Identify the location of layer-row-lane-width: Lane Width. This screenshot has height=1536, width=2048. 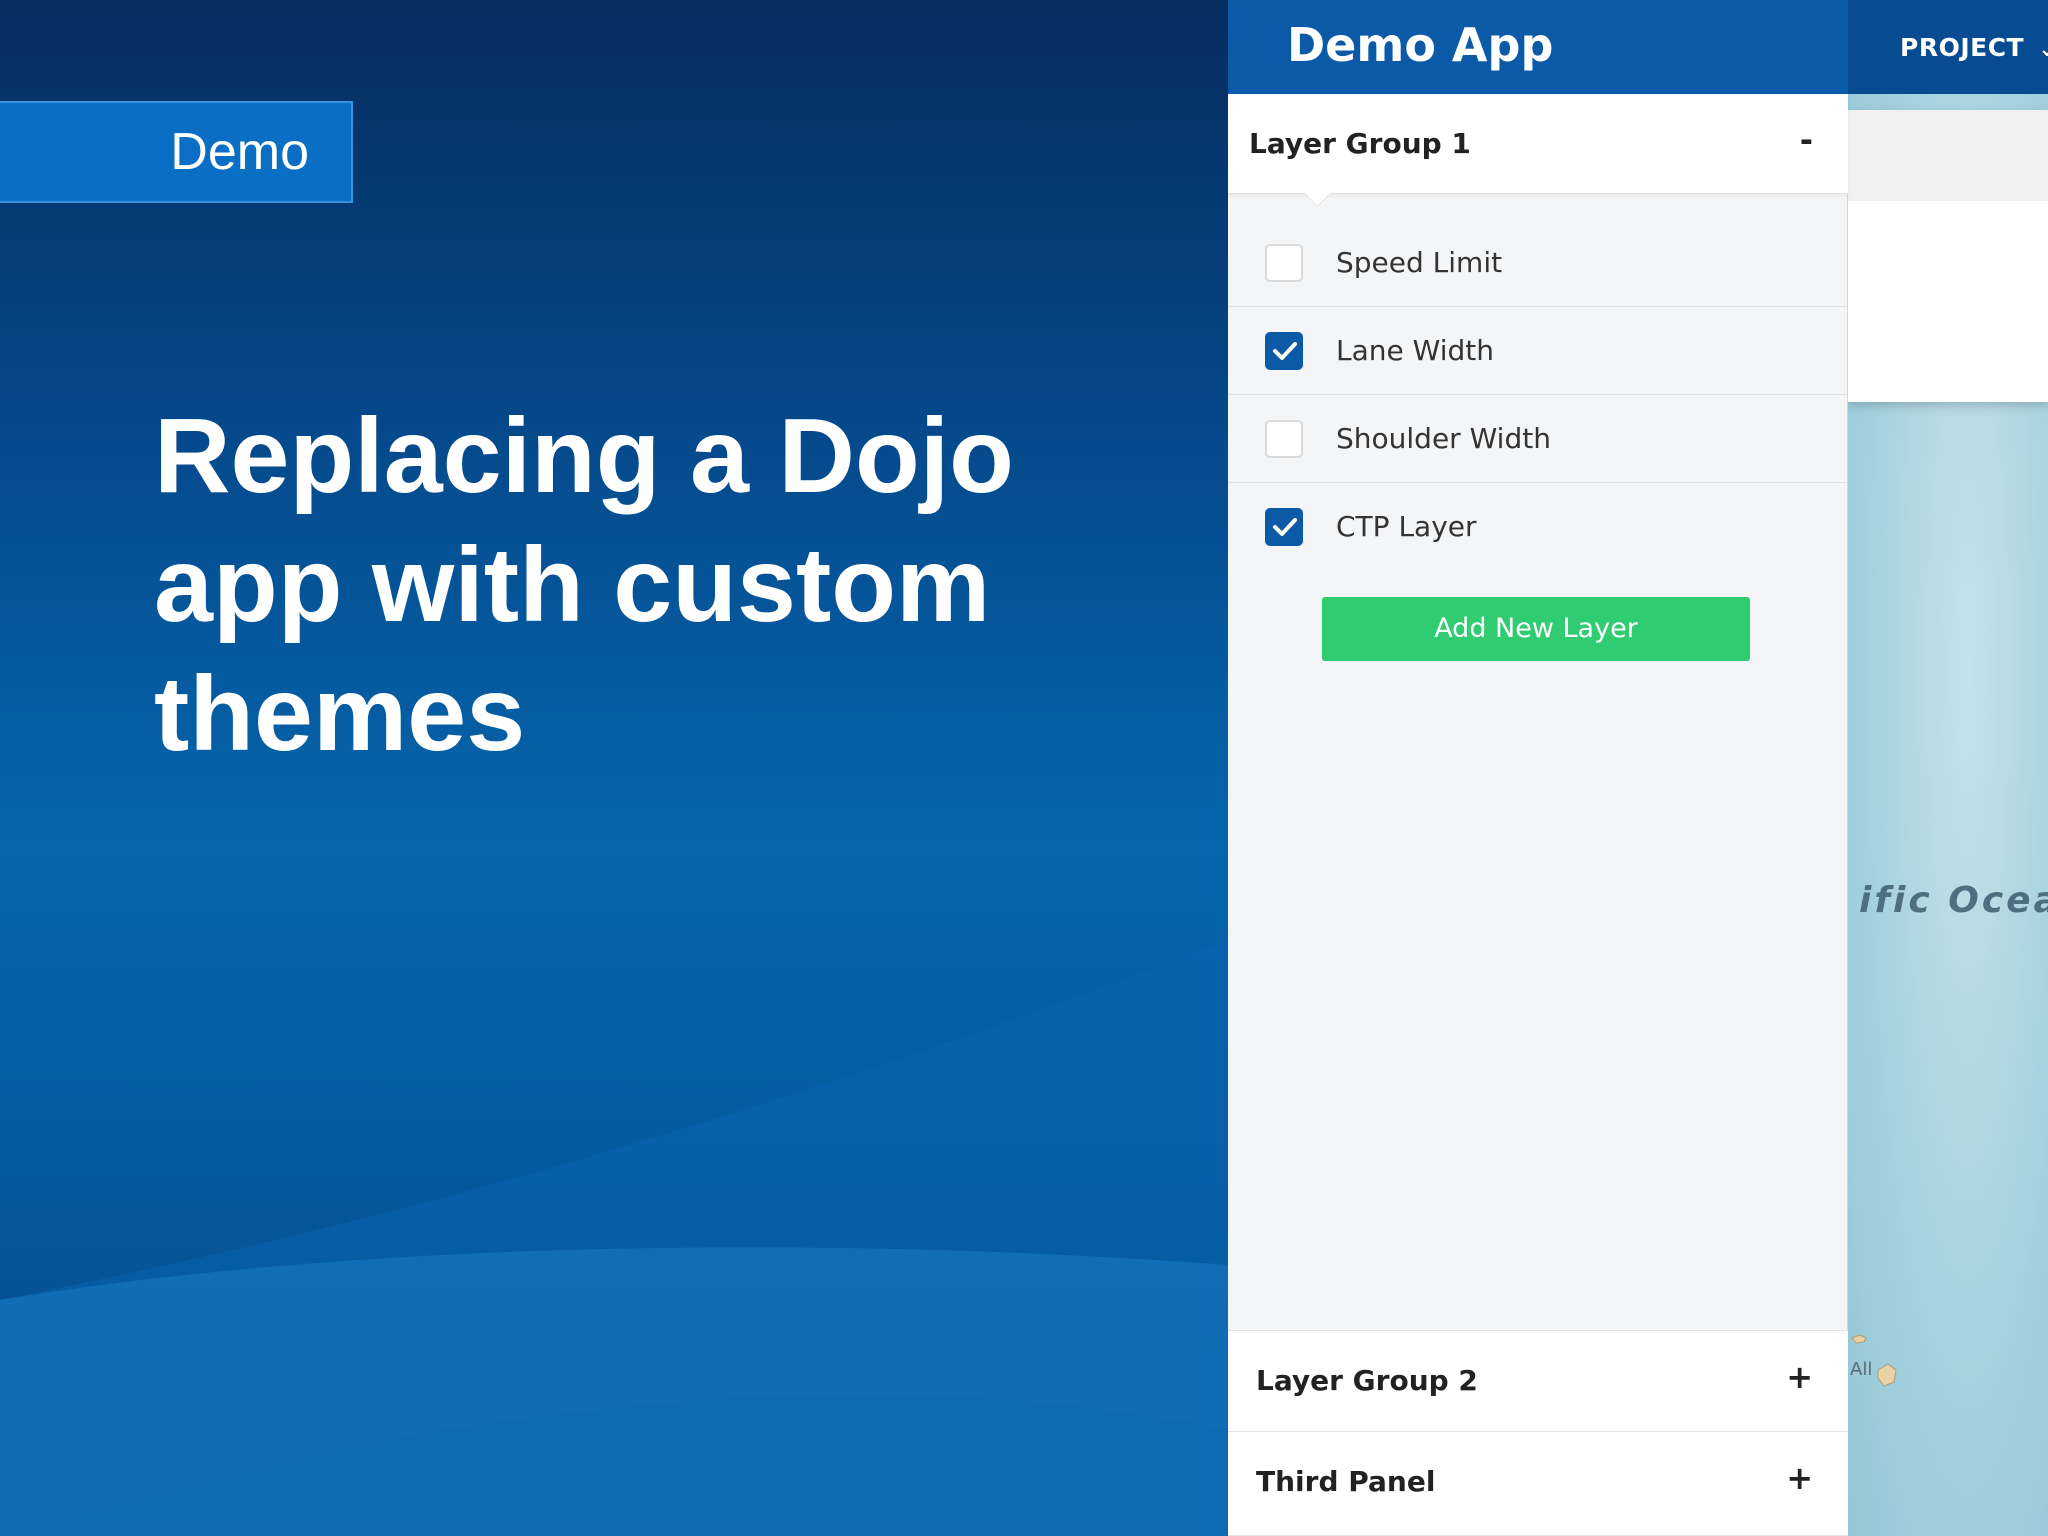
(1538, 351).